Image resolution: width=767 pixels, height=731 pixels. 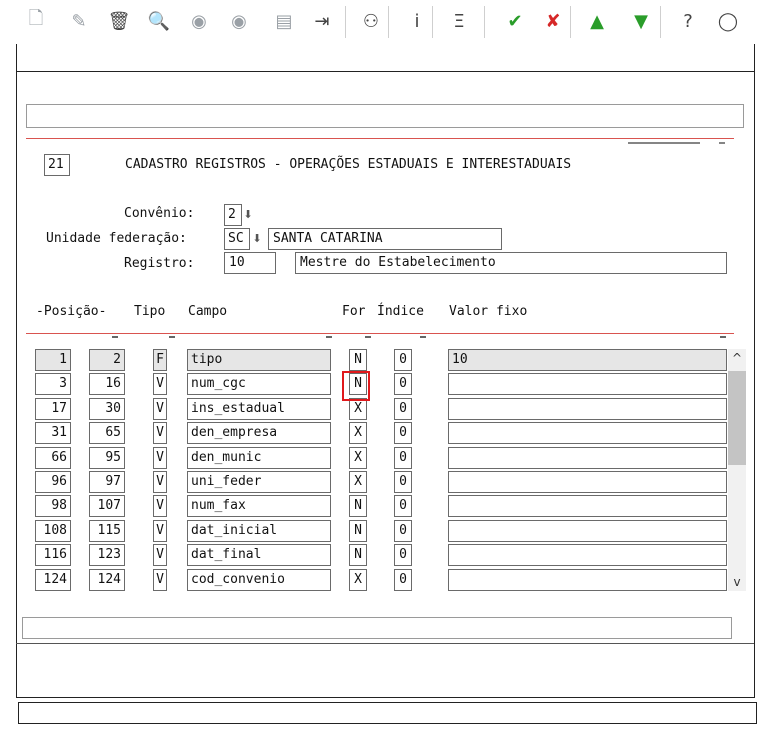 I want to click on help-icon: ?, so click(x=688, y=21).